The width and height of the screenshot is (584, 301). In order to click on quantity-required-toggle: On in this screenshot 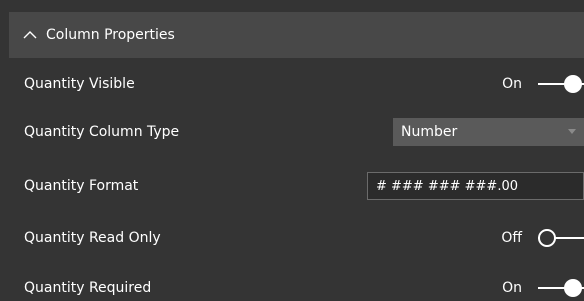, I will do `click(543, 288)`.